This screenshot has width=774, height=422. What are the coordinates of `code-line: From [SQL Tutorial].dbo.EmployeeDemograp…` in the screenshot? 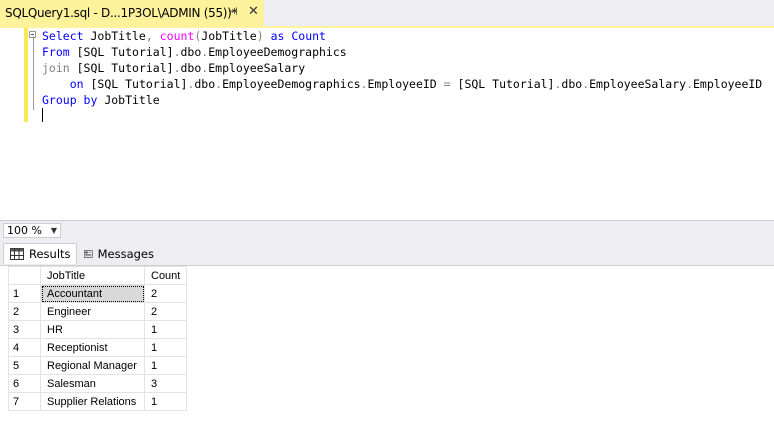 It's located at (402, 52).